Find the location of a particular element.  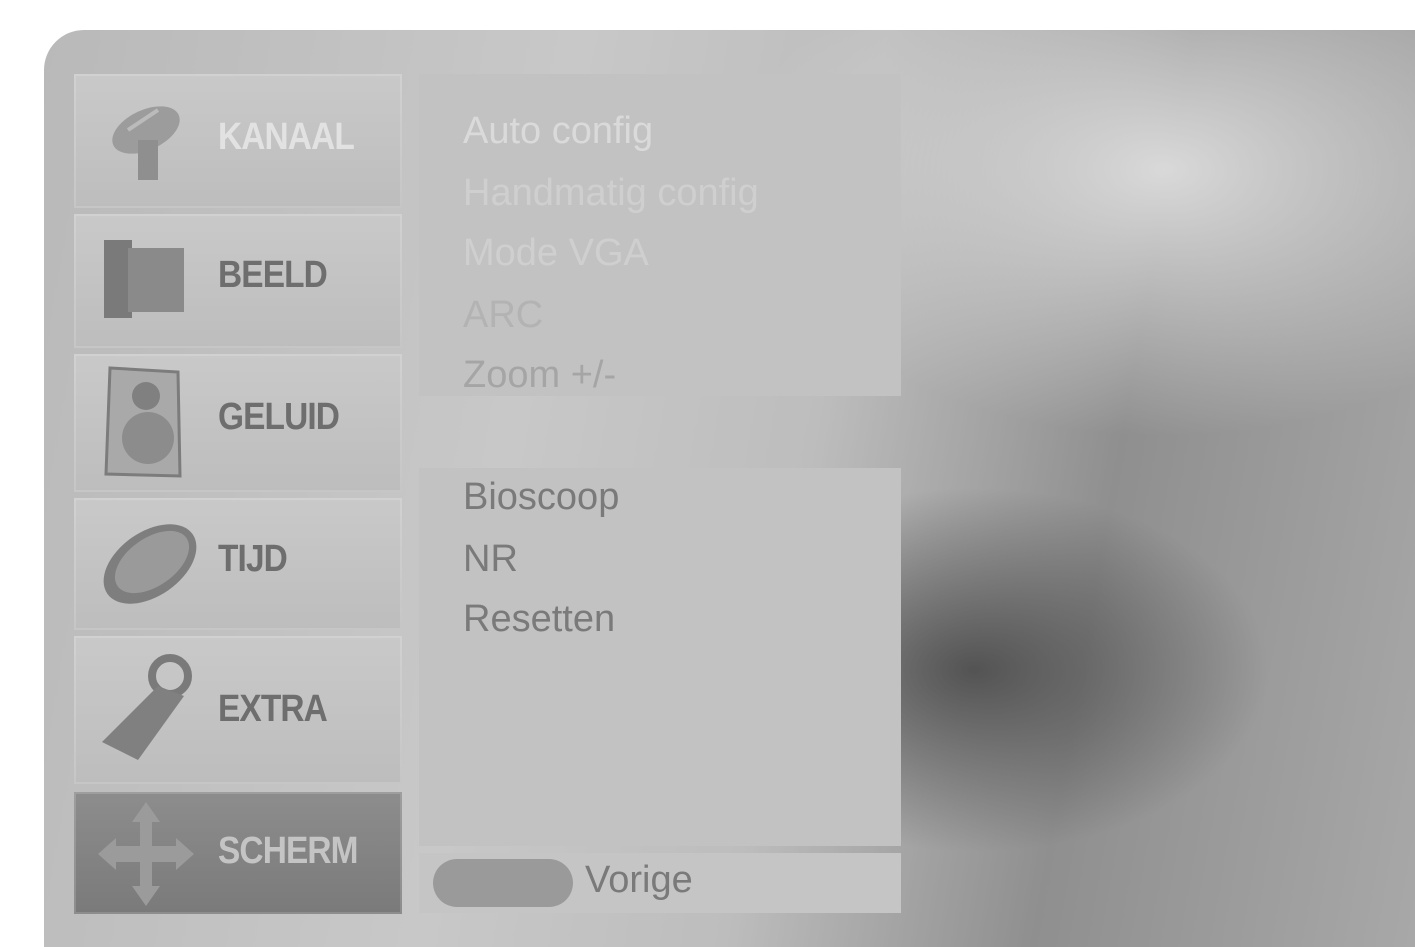

menu-item-geluid: GELUID is located at coordinates (238, 423).